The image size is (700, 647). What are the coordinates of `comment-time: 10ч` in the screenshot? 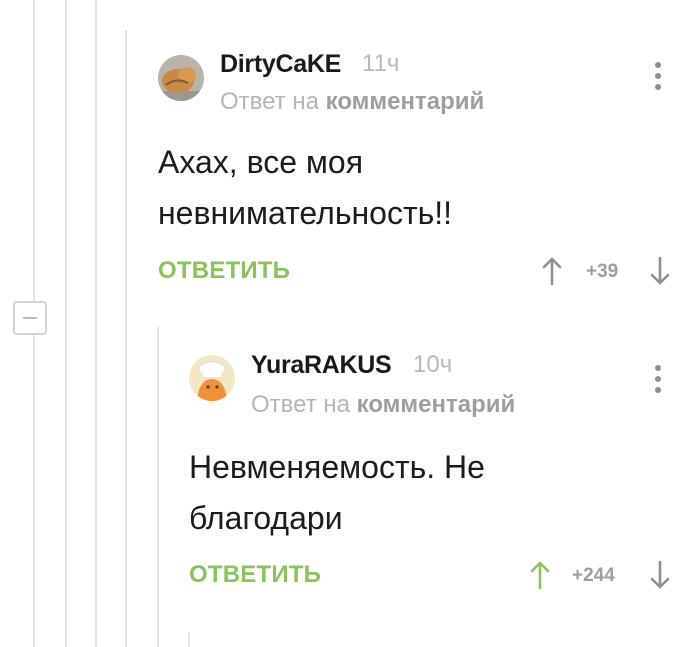 It's located at (433, 364).